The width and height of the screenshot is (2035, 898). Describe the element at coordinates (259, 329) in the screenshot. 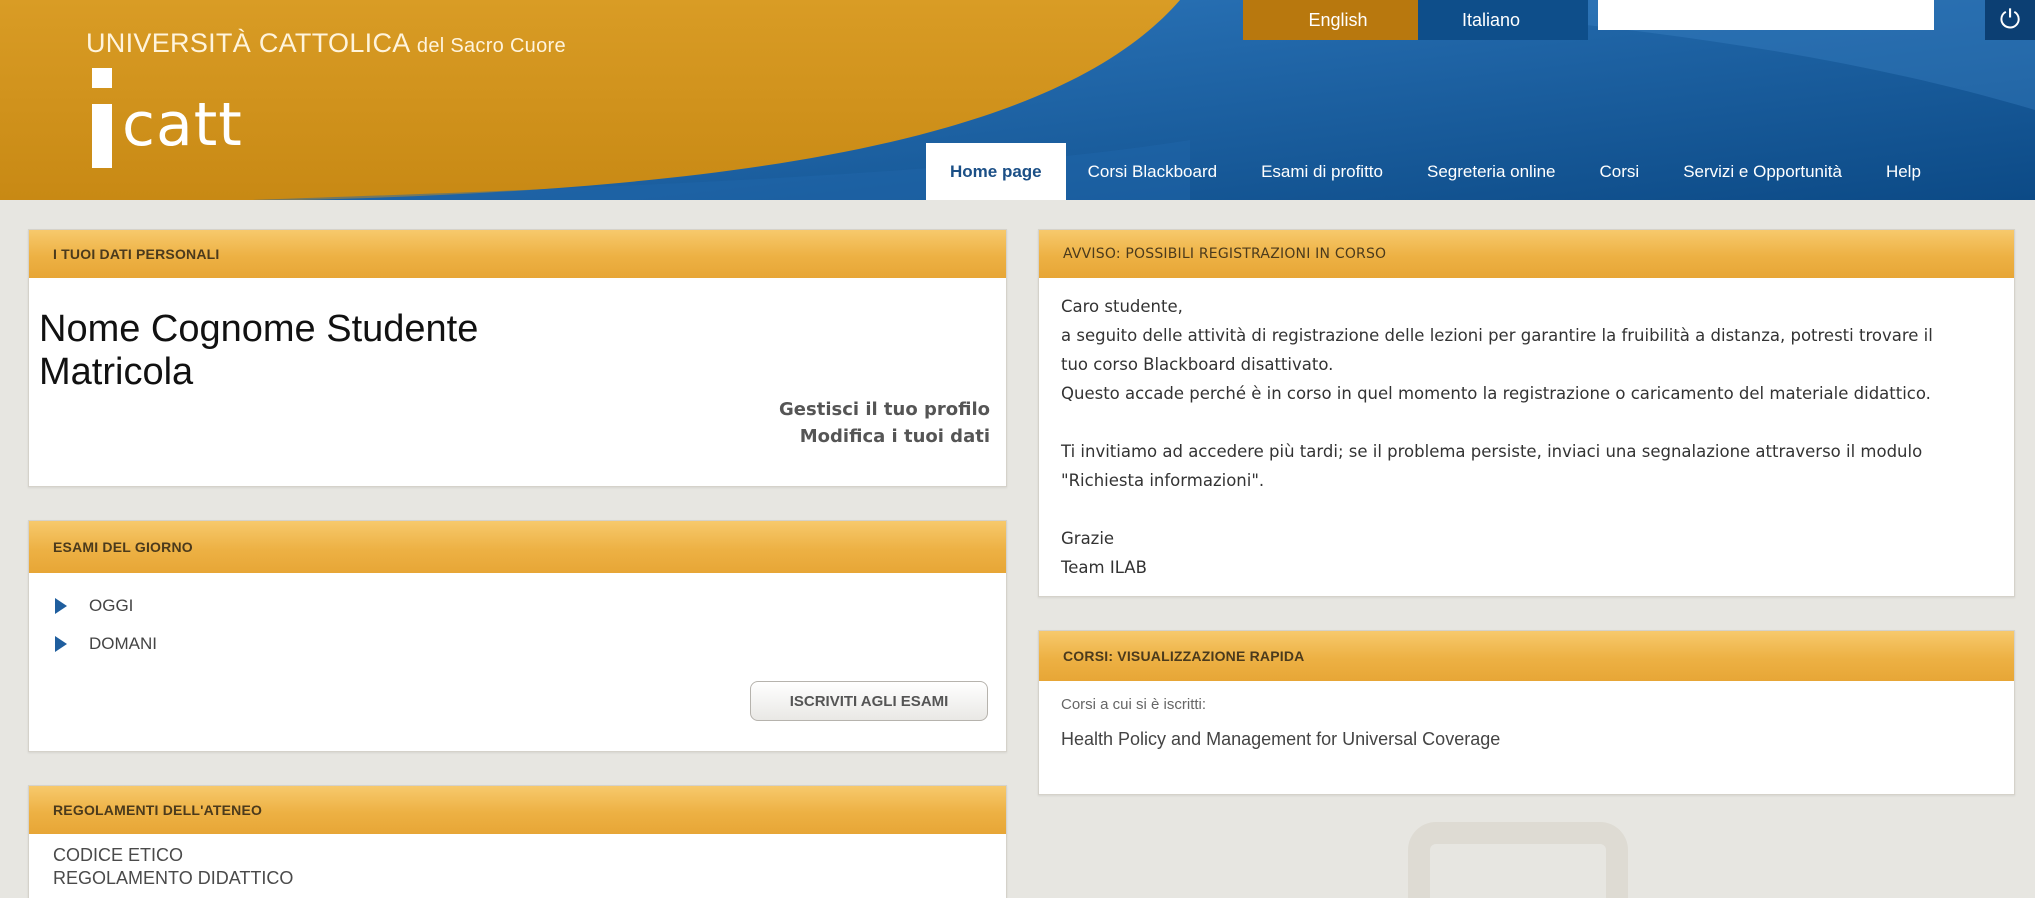

I see `student-name: Nome Cognome Studente` at that location.